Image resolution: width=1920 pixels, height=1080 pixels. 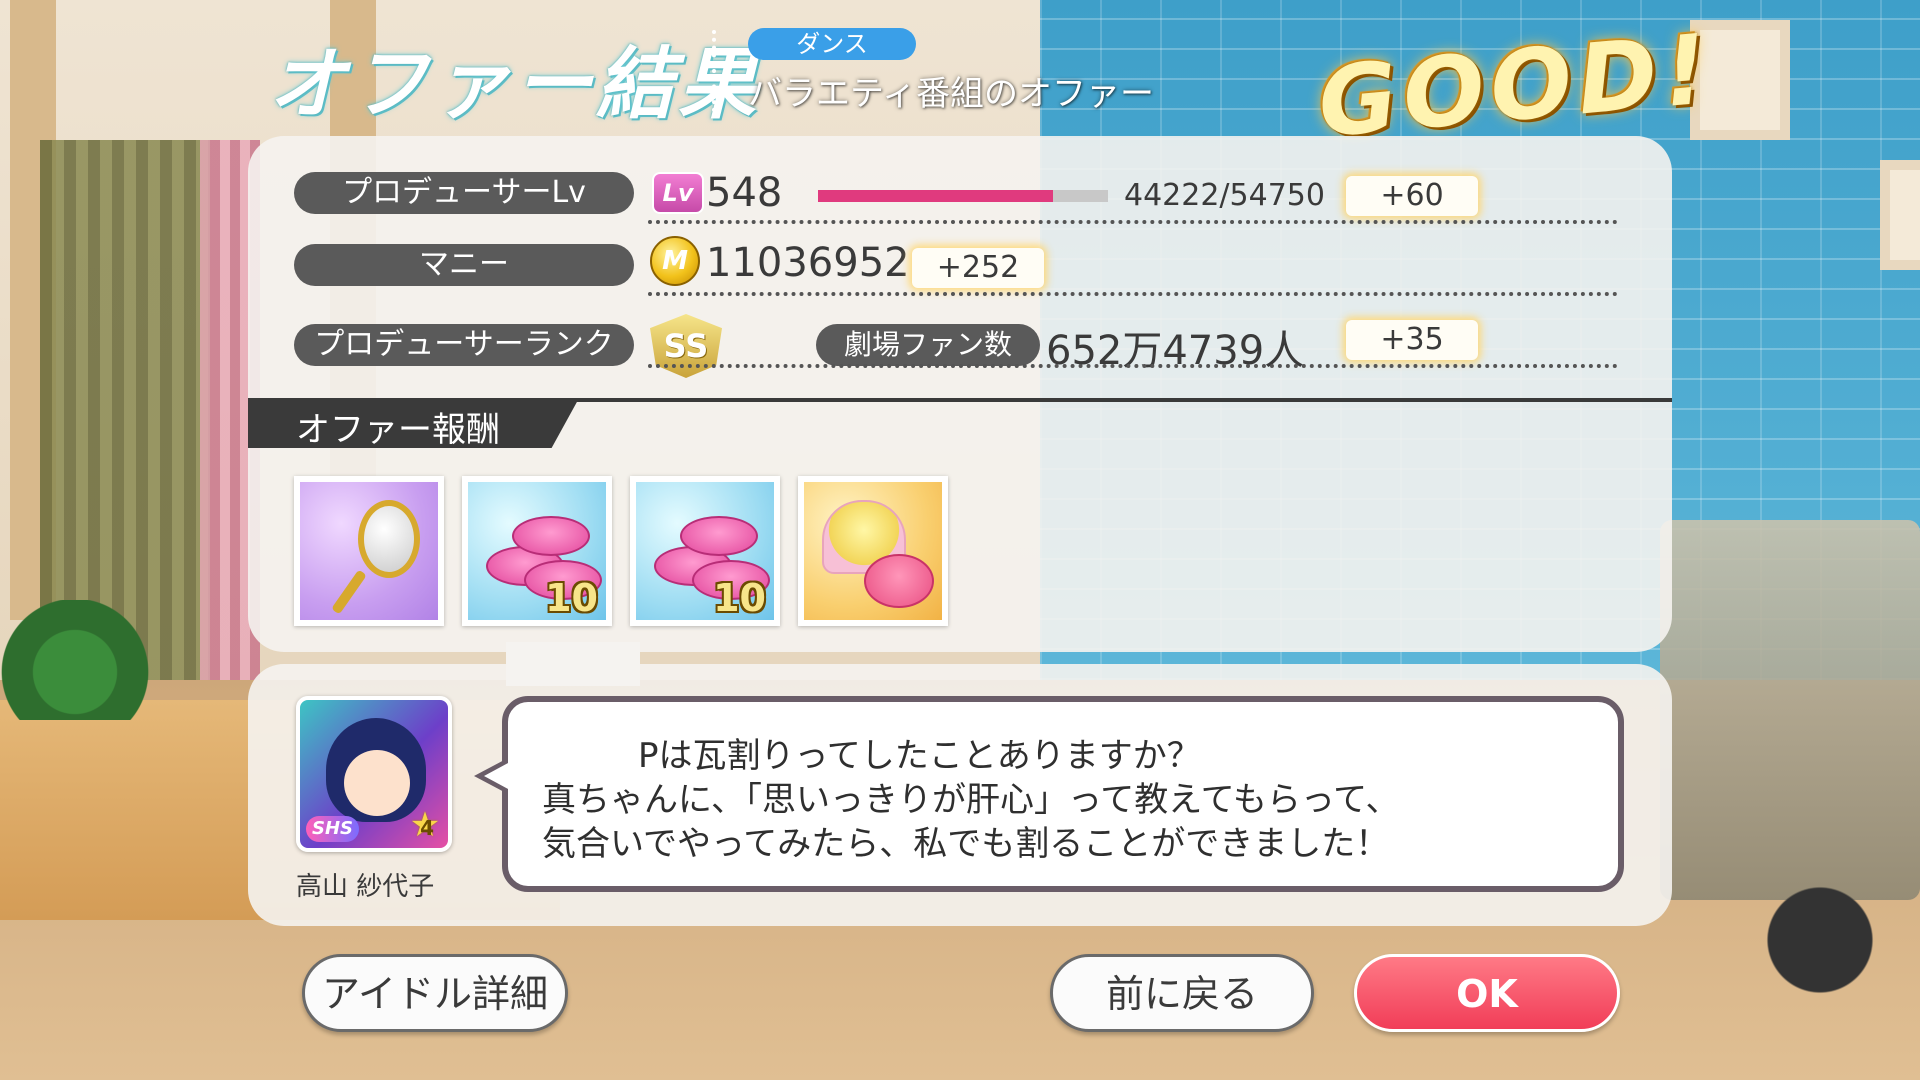 I want to click on exp-bar, so click(x=963, y=196).